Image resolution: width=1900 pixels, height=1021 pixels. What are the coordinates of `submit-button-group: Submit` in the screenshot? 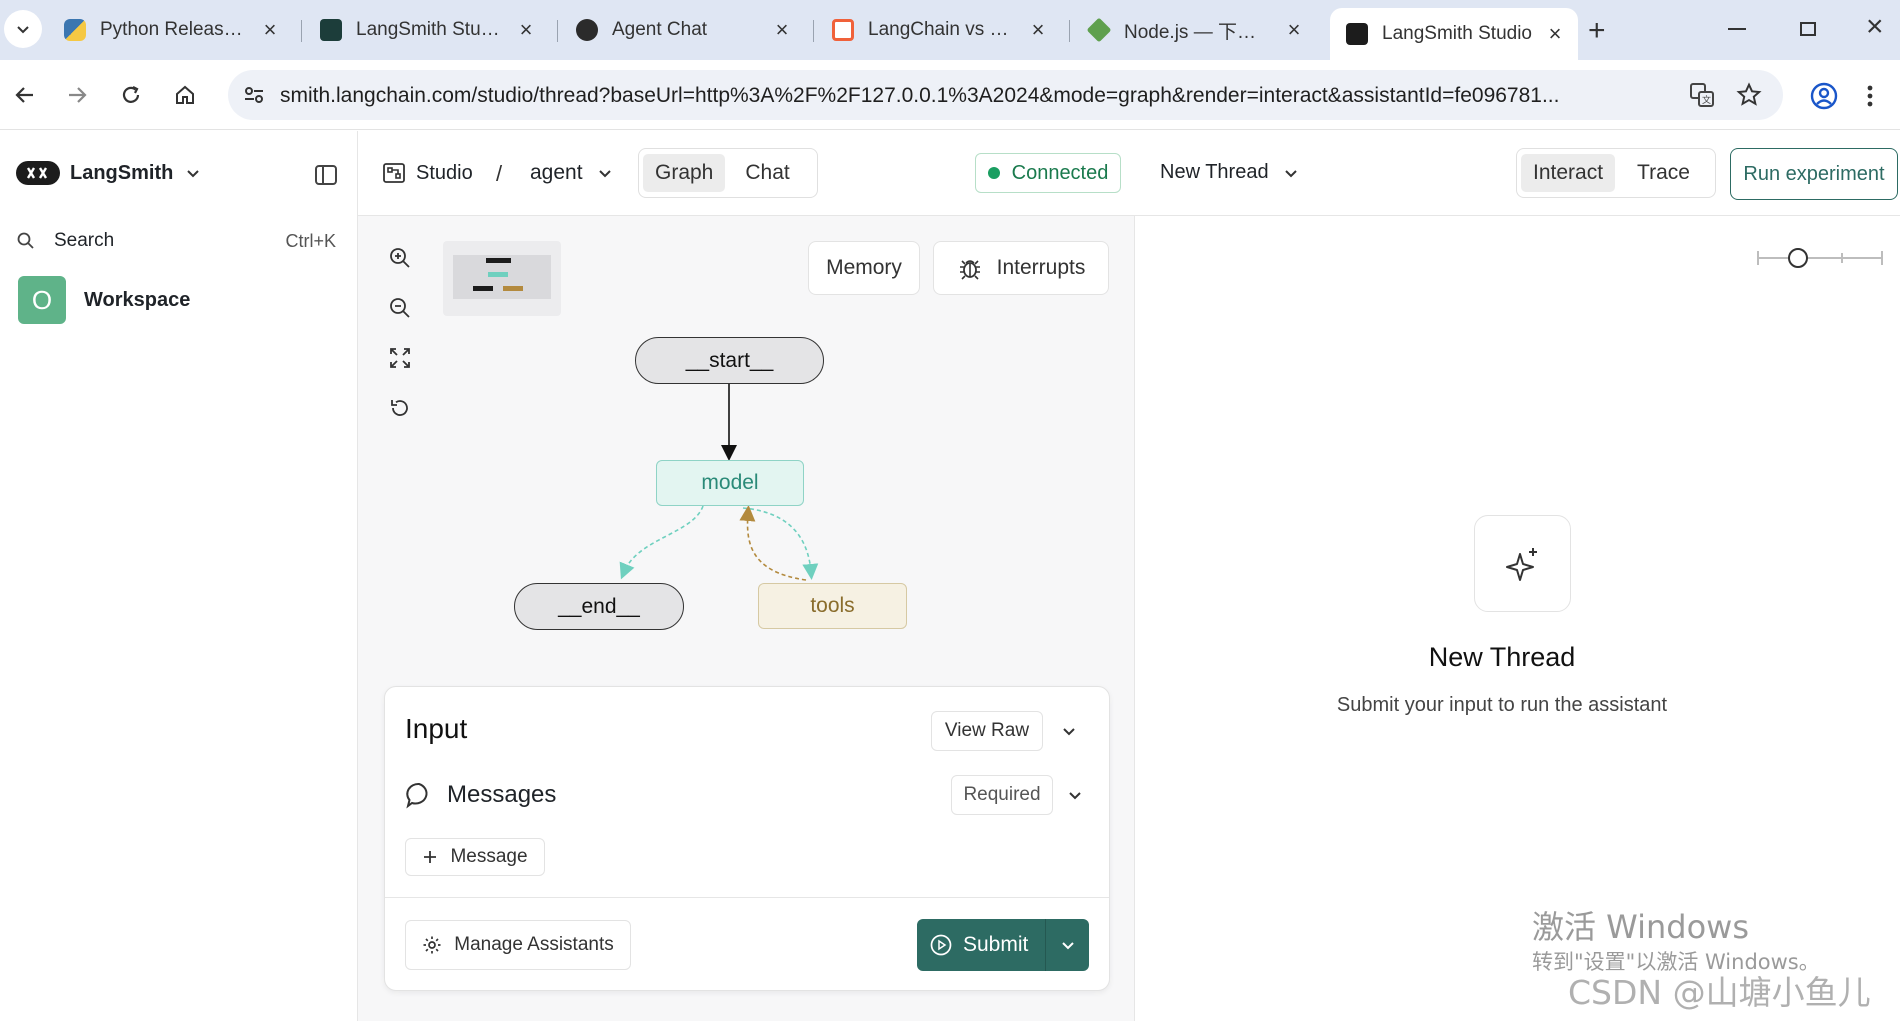 It's located at (1003, 945).